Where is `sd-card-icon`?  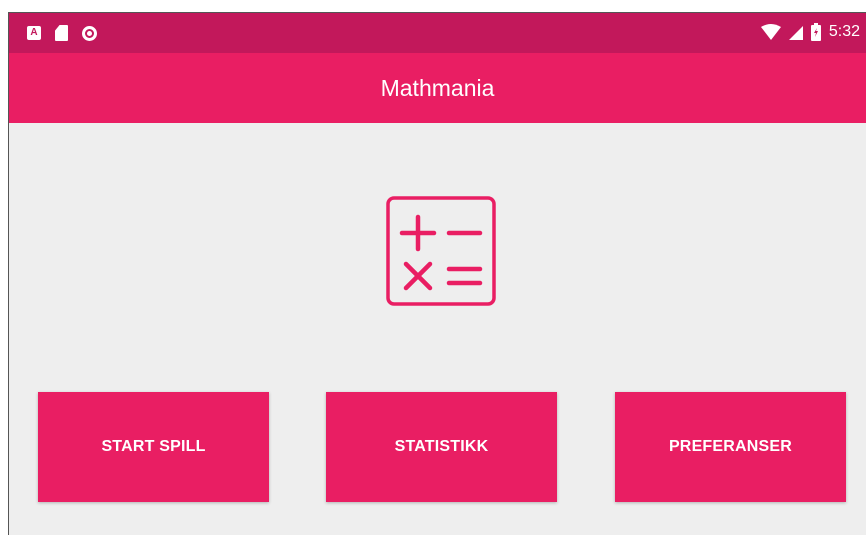 sd-card-icon is located at coordinates (61, 33).